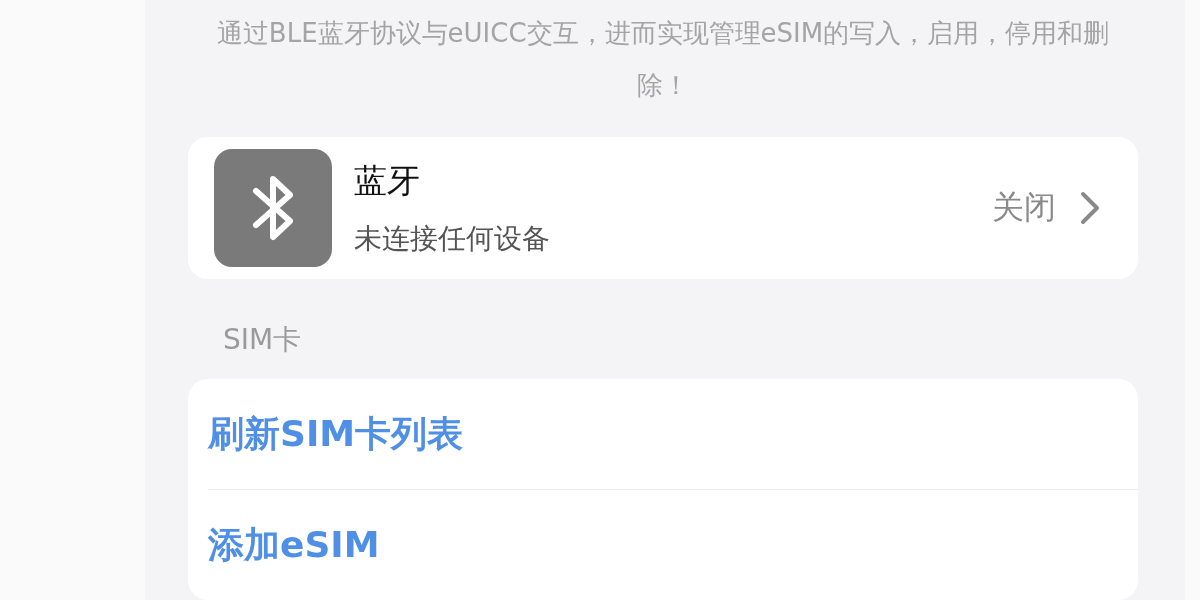 The height and width of the screenshot is (600, 1200). What do you see at coordinates (336, 434) in the screenshot?
I see `action-button: 刷新SIM卡列表` at bounding box center [336, 434].